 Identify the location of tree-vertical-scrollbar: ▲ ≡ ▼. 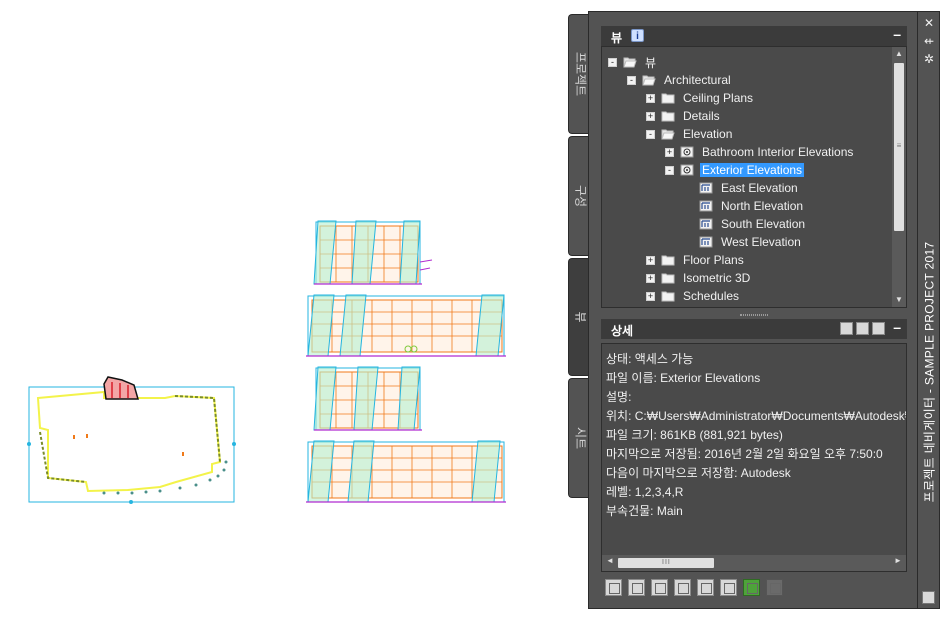
(899, 177).